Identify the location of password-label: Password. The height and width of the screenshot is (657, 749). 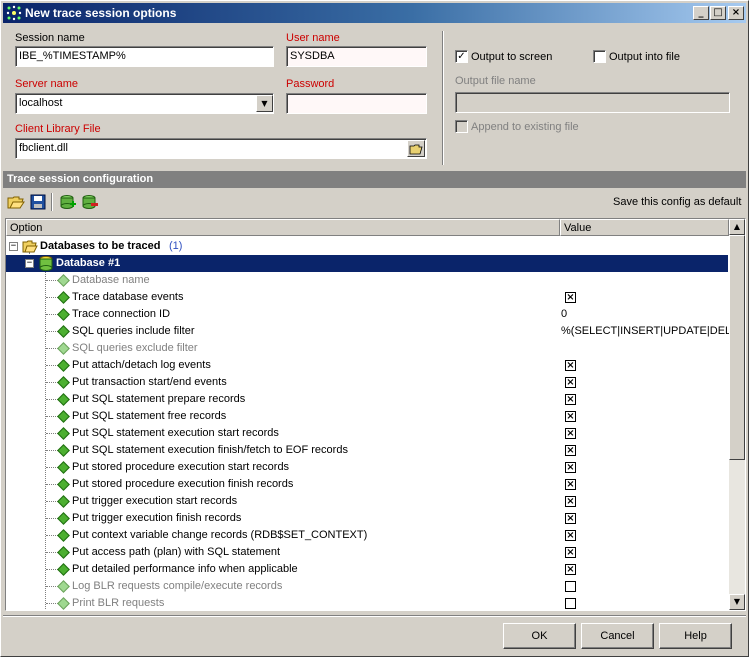
(310, 84).